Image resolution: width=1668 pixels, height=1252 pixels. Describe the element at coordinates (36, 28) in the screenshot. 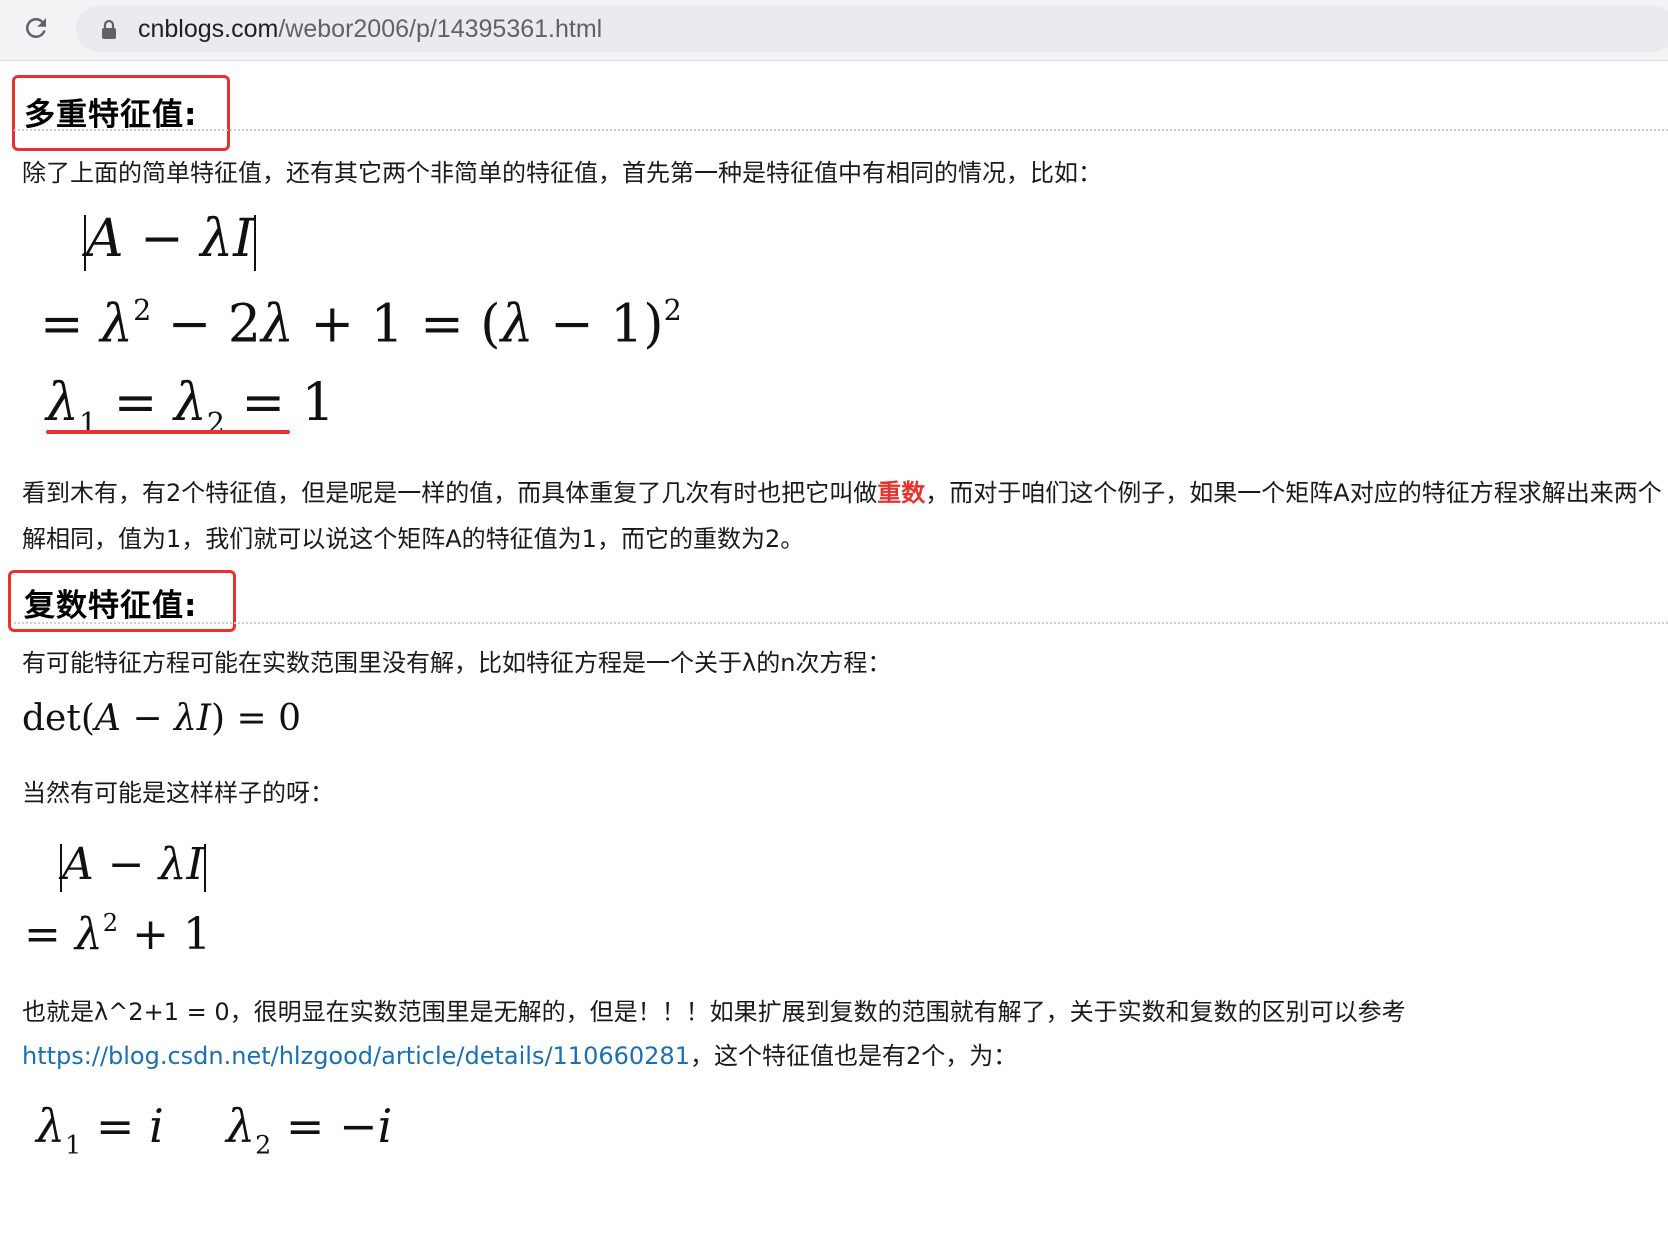

I see `reload-icon` at that location.